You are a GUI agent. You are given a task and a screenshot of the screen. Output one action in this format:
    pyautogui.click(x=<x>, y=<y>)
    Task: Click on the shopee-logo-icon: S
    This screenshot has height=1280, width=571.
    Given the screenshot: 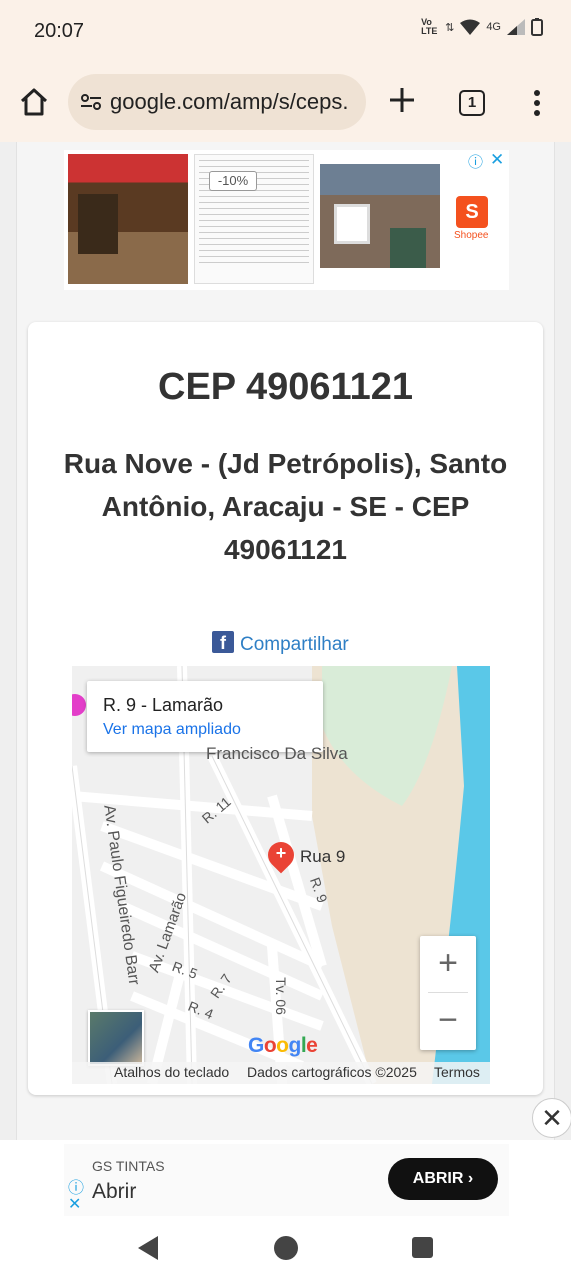 What is the action you would take?
    pyautogui.click(x=472, y=212)
    